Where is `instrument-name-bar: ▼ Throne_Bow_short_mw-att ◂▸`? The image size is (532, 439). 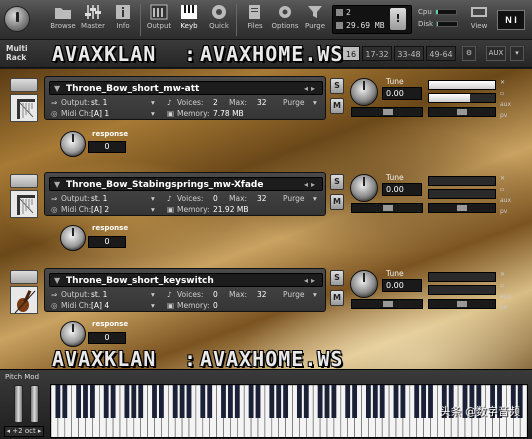 instrument-name-bar: ▼ Throne_Bow_short_mw-att ◂▸ is located at coordinates (186, 88).